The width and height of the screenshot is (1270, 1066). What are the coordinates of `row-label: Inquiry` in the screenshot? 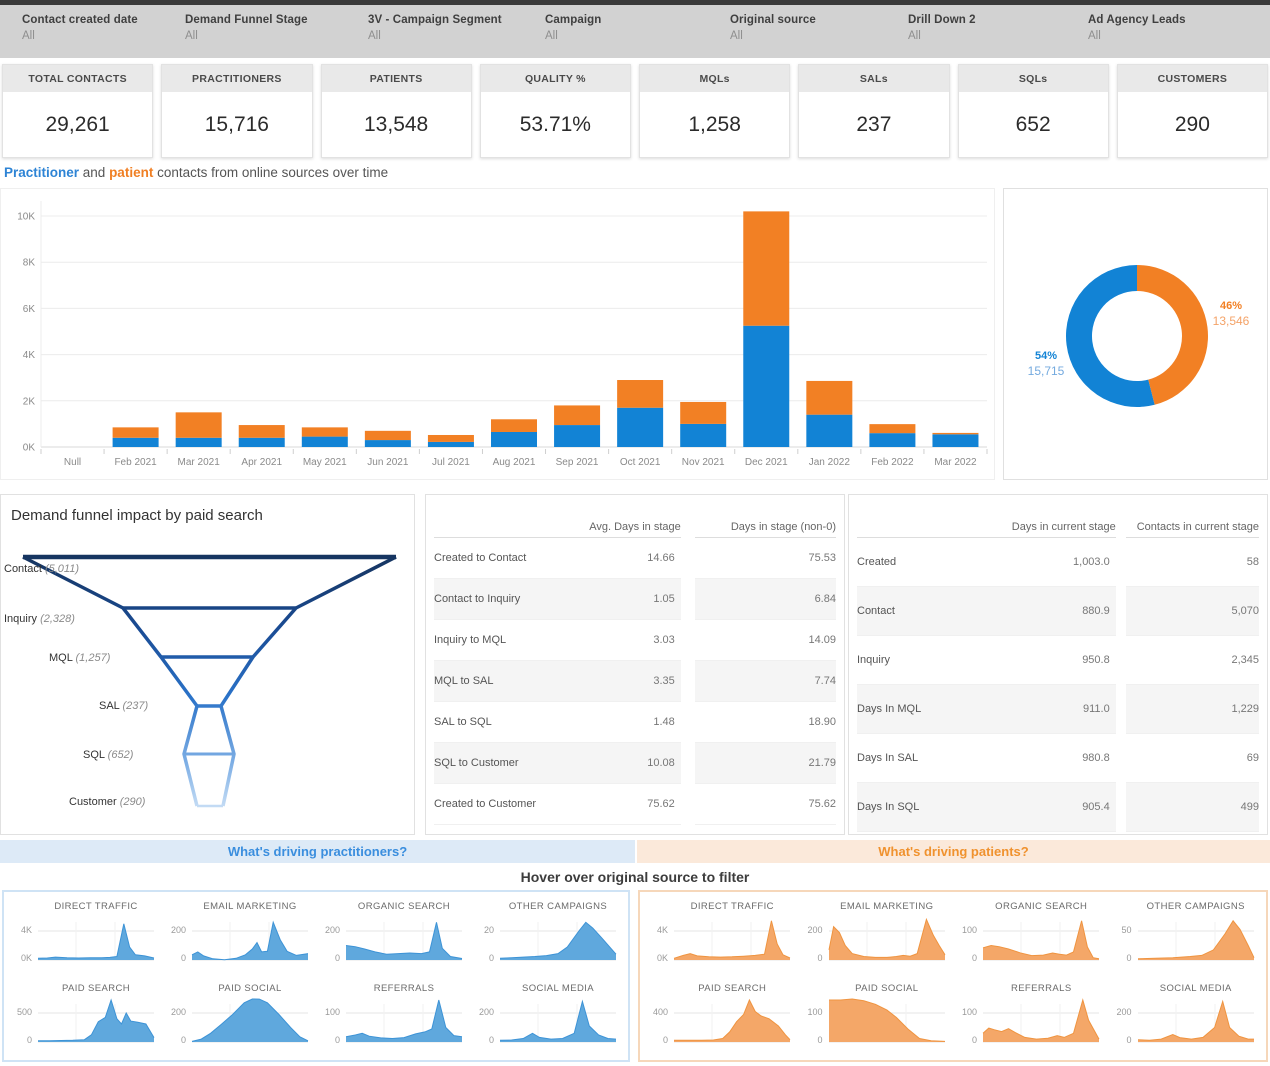 It's located at (874, 660).